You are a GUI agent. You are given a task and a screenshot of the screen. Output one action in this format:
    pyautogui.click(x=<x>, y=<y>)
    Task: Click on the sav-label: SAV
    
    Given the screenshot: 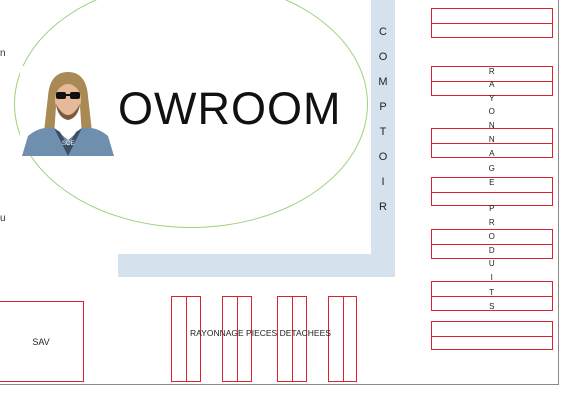 What is the action you would take?
    pyautogui.click(x=41, y=341)
    